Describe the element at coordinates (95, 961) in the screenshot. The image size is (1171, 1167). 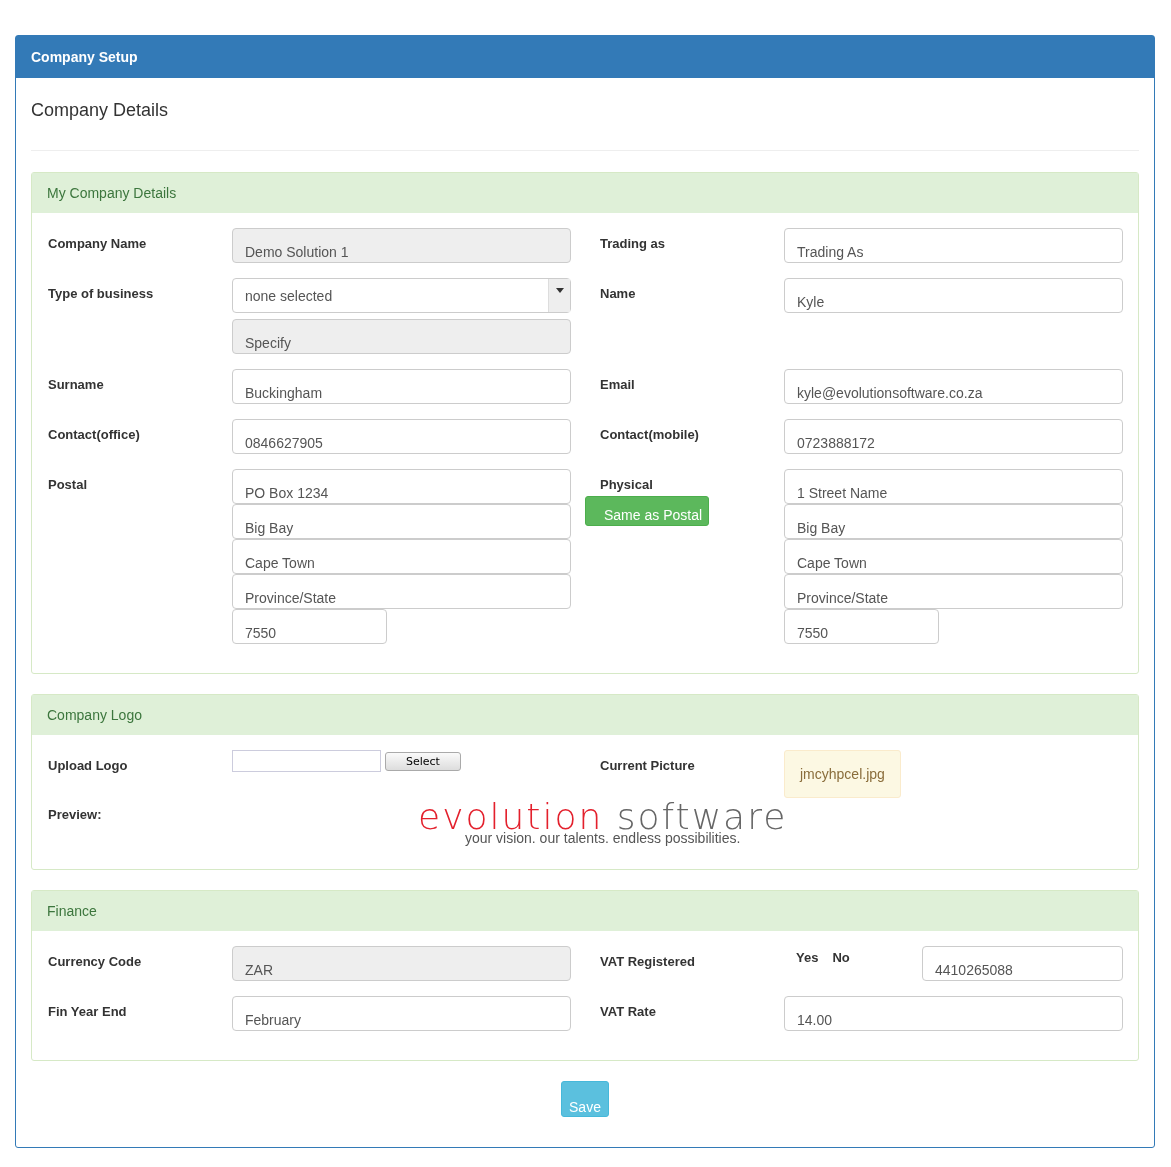
I see `field-label: Currency Code` at that location.